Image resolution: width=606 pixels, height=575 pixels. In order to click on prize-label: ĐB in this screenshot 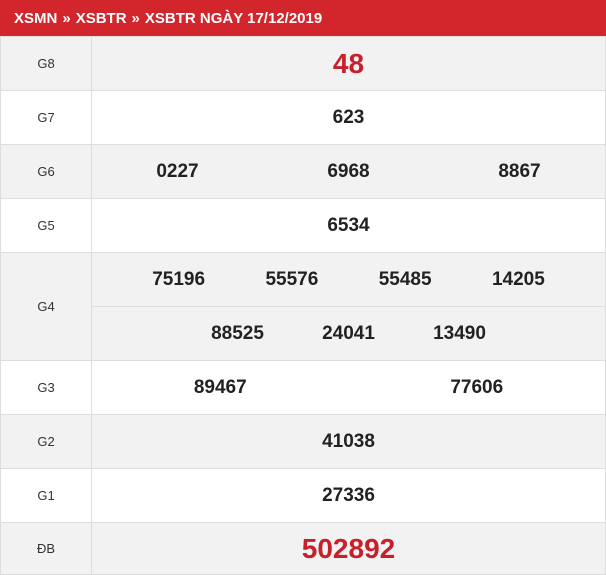, I will do `click(46, 548)`.